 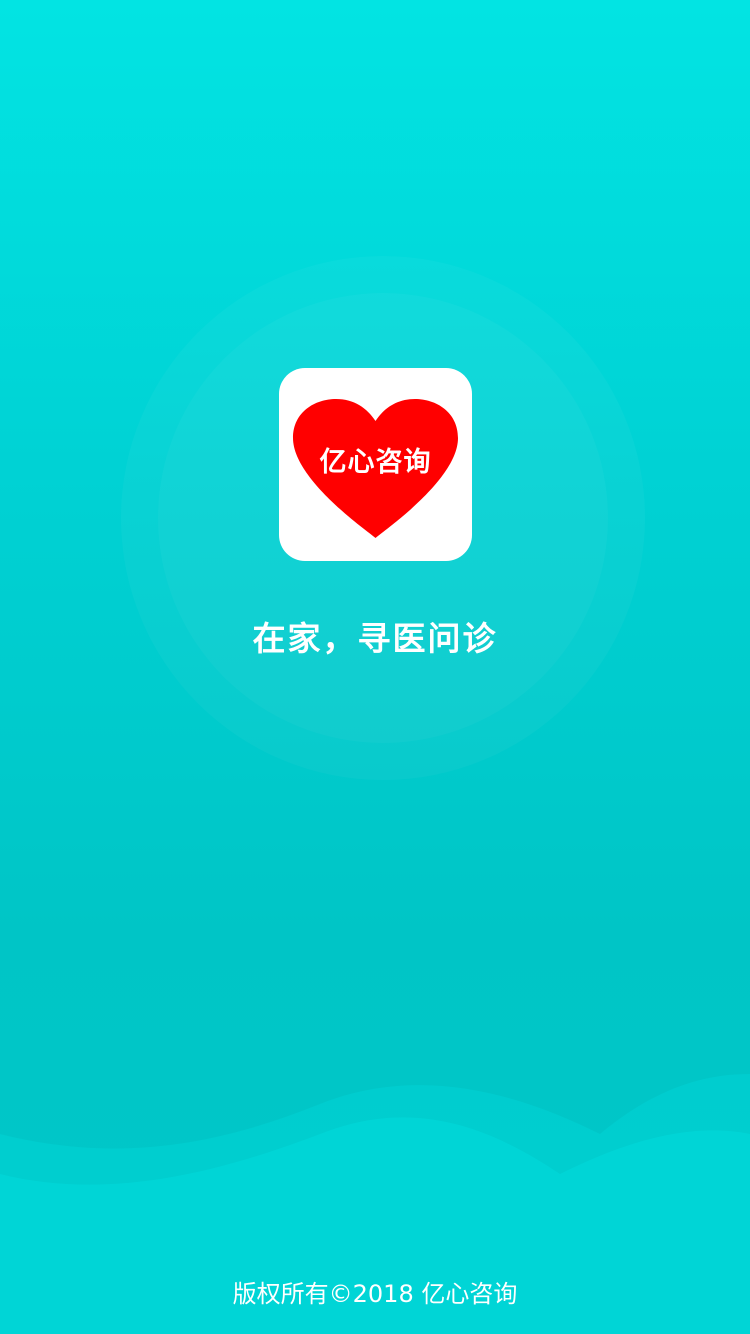 What do you see at coordinates (375, 638) in the screenshot?
I see `tagline: 在家，寻医问诊` at bounding box center [375, 638].